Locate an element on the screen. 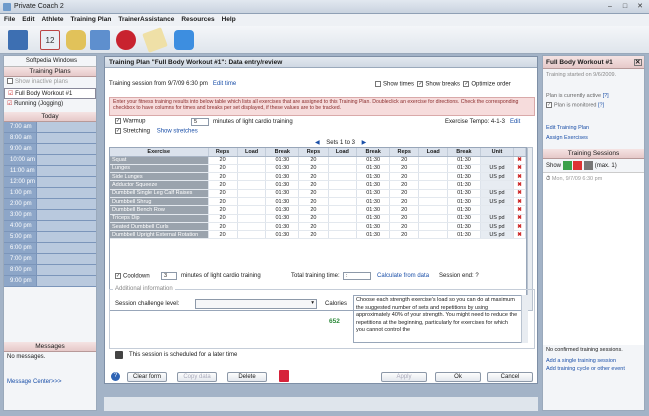 The width and height of the screenshot is (649, 416). close-icon: ✕ is located at coordinates (640, 7).